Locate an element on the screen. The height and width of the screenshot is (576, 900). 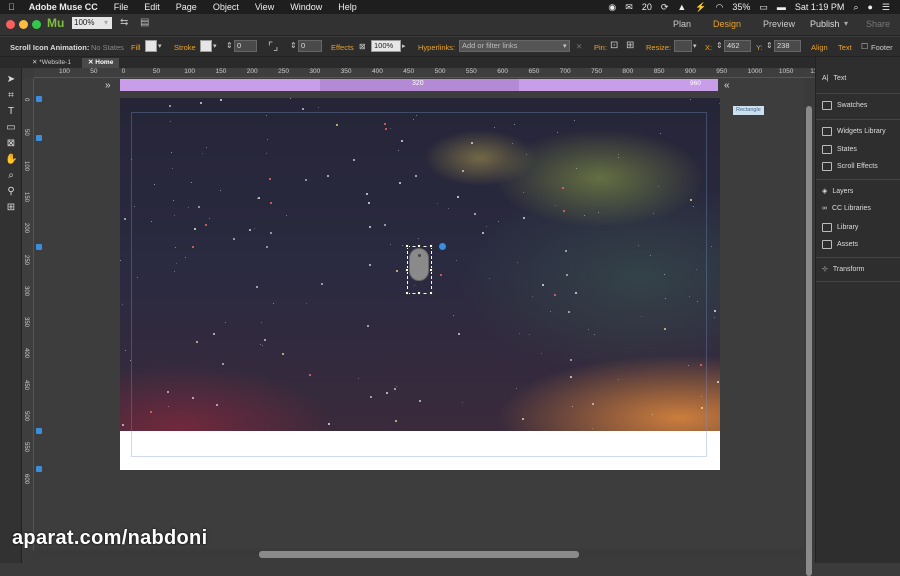
horizontal-scroll-thumb is located at coordinates (419, 554).